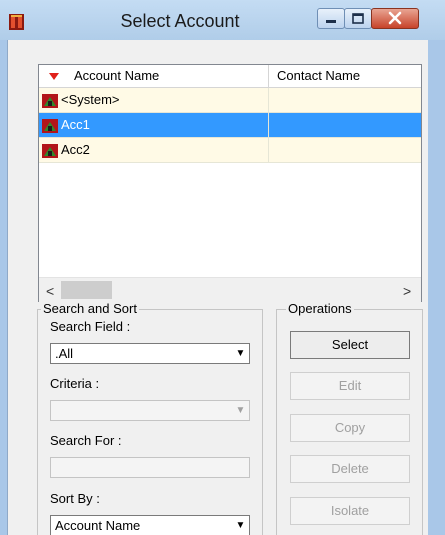 The height and width of the screenshot is (535, 445). What do you see at coordinates (64, 353) in the screenshot?
I see `search-field-value: .All` at bounding box center [64, 353].